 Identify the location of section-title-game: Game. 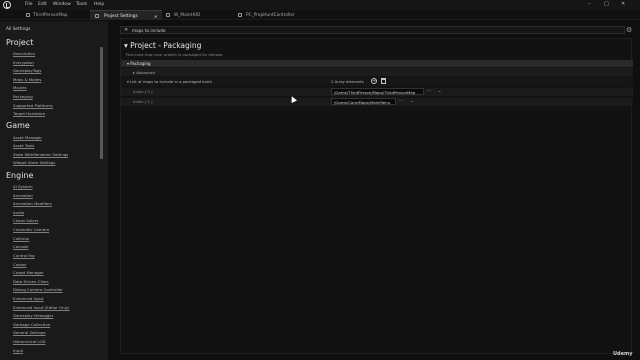
(18, 125).